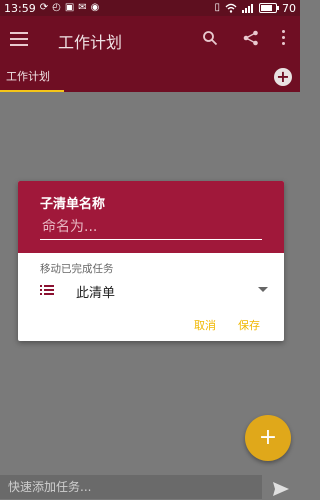  I want to click on status-left: 13:59 ⟳ ◴ ▣ ✉ ◉, so click(51, 8).